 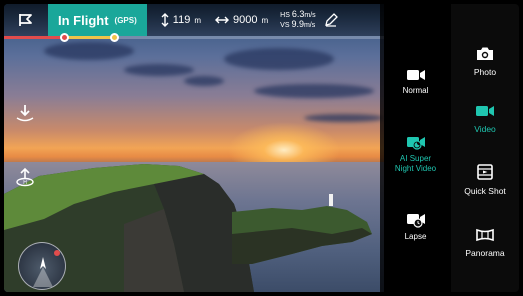 I want to click on camera-mode-video: Video, so click(x=485, y=119).